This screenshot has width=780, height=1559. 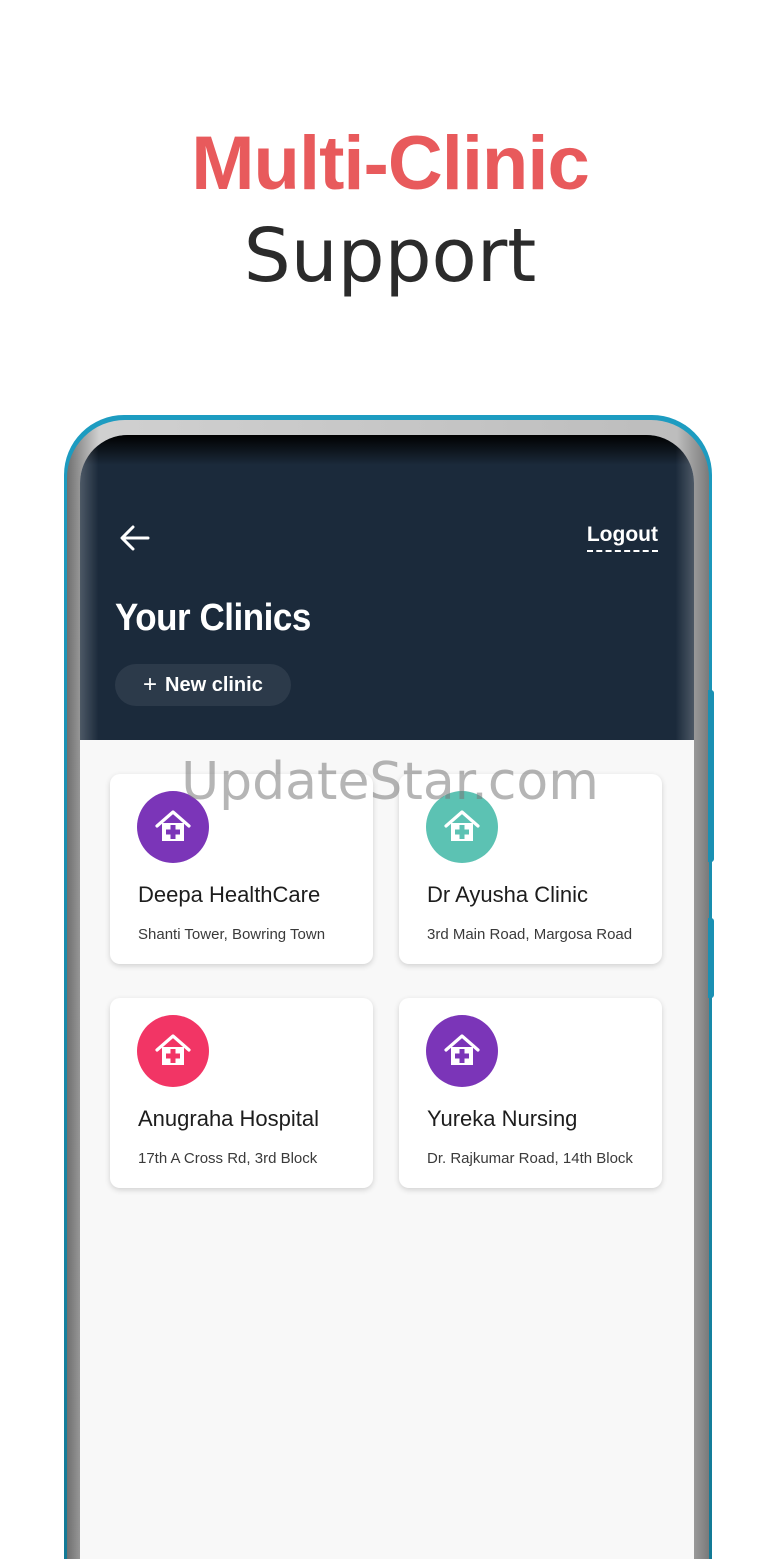 I want to click on clinic-name: Dr Ayusha Clinic, so click(x=507, y=894).